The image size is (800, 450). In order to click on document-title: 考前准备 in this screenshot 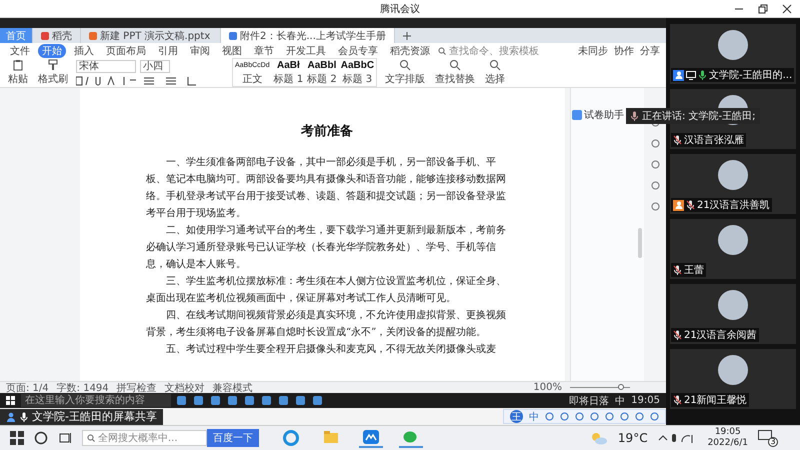, I will do `click(327, 132)`.